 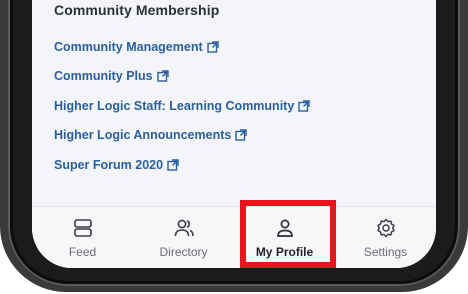 What do you see at coordinates (182, 165) in the screenshot?
I see `community-link: Super Forum 2020` at bounding box center [182, 165].